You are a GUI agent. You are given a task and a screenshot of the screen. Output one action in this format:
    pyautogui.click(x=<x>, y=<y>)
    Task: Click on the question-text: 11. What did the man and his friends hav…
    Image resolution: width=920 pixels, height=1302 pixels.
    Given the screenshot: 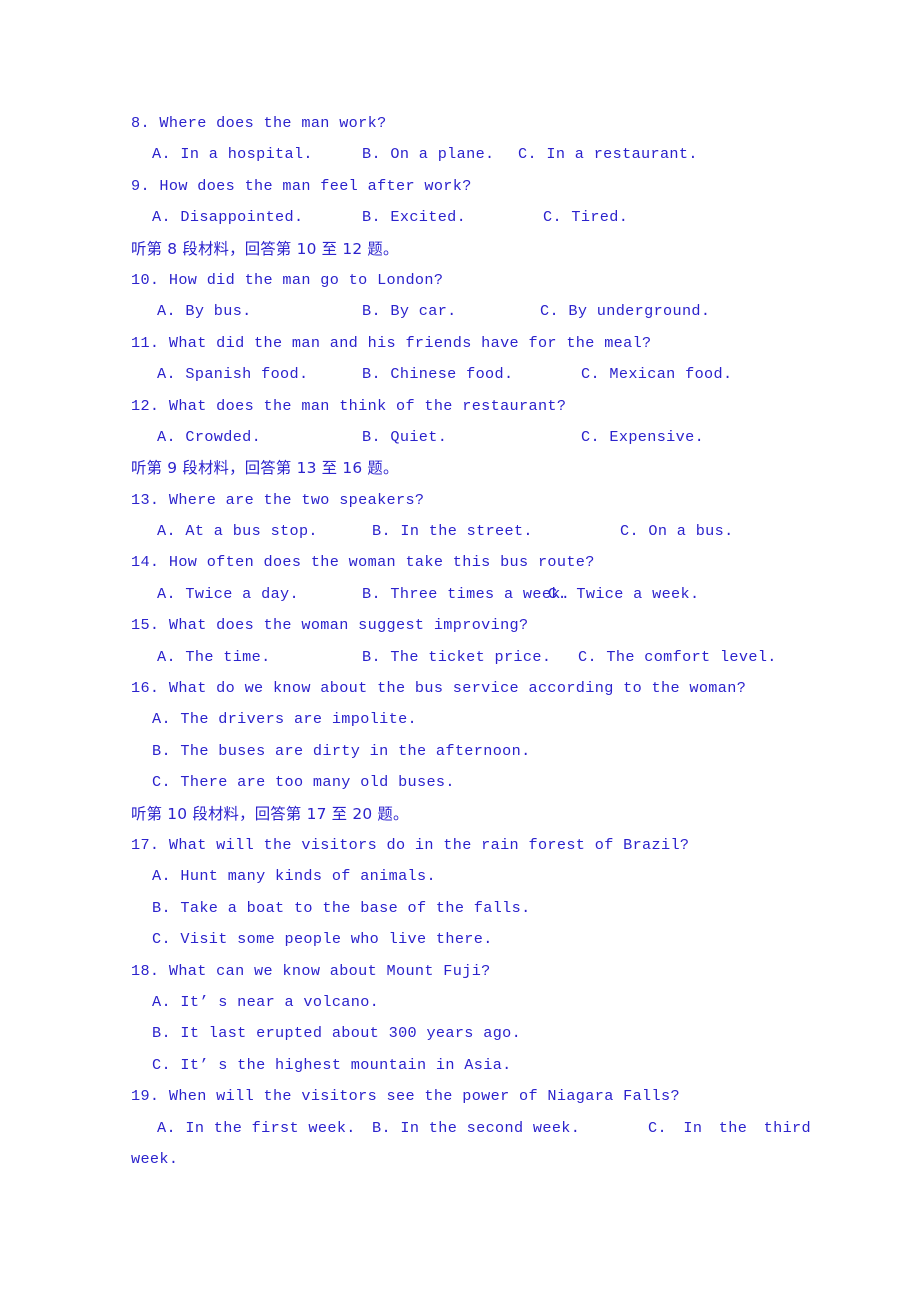 What is the action you would take?
    pyautogui.click(x=391, y=342)
    